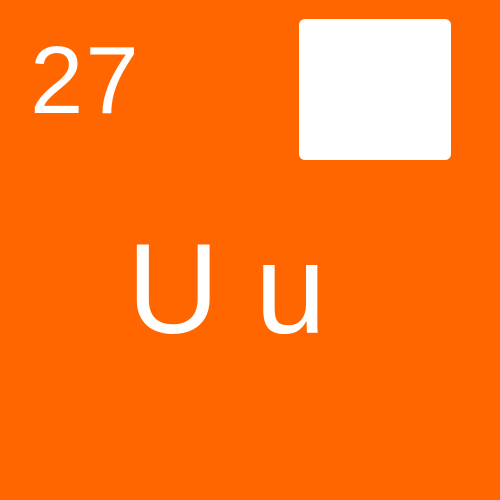  I want to click on number-label: 27, so click(85, 80).